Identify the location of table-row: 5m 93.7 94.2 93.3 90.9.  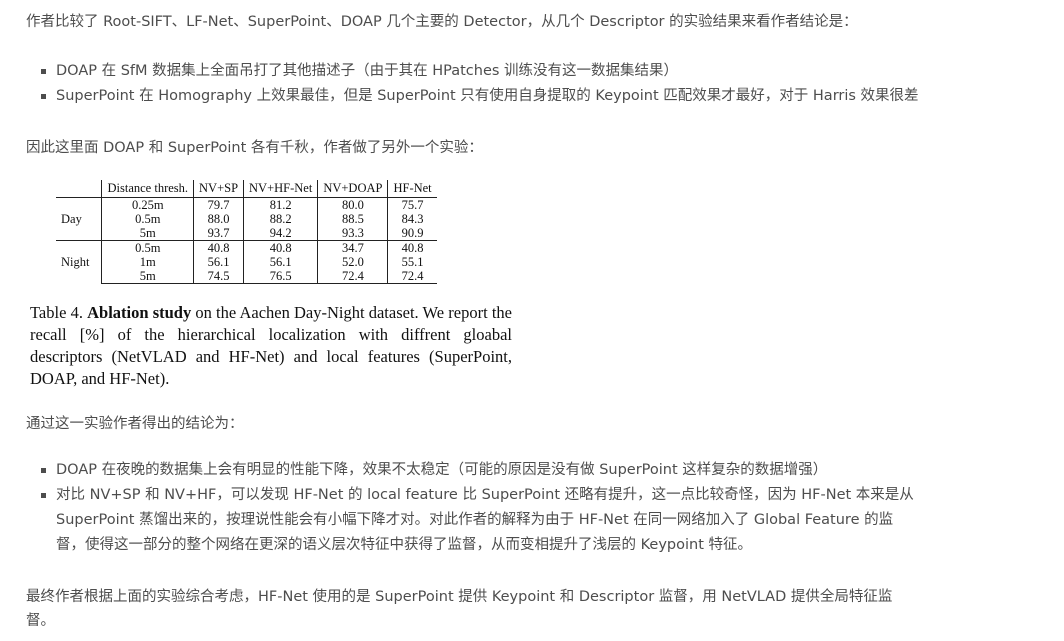
(246, 233).